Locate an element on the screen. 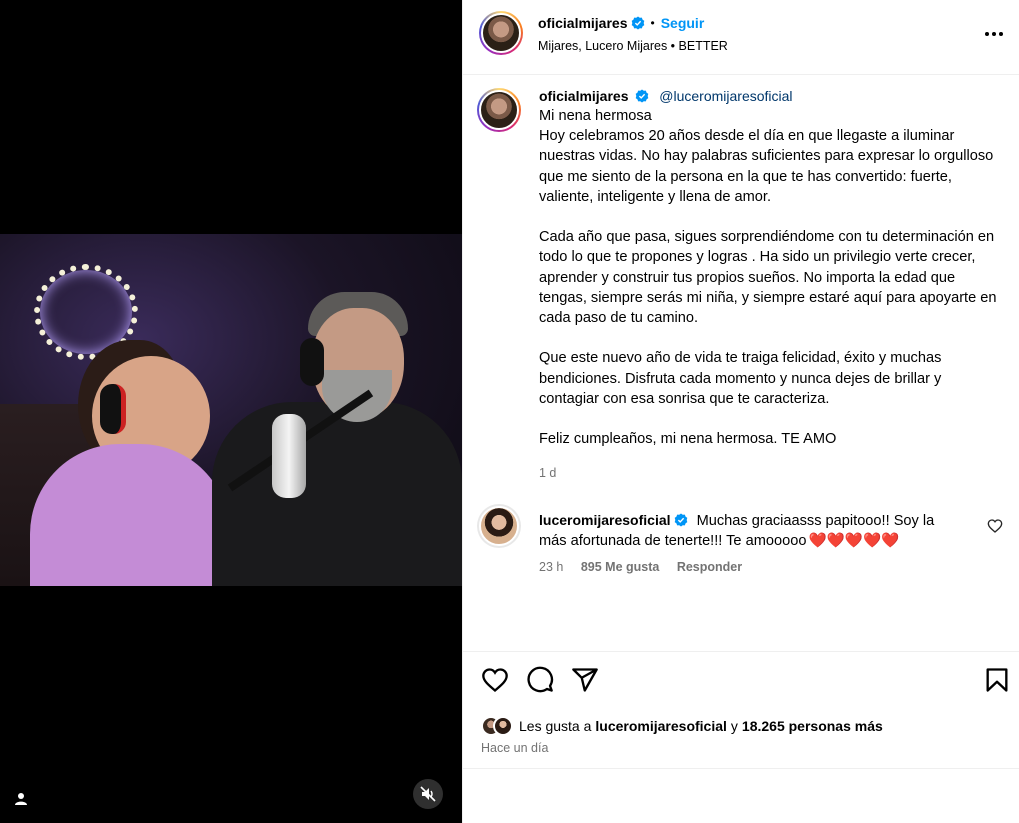 The width and height of the screenshot is (1019, 823). author-avatar is located at coordinates (501, 33).